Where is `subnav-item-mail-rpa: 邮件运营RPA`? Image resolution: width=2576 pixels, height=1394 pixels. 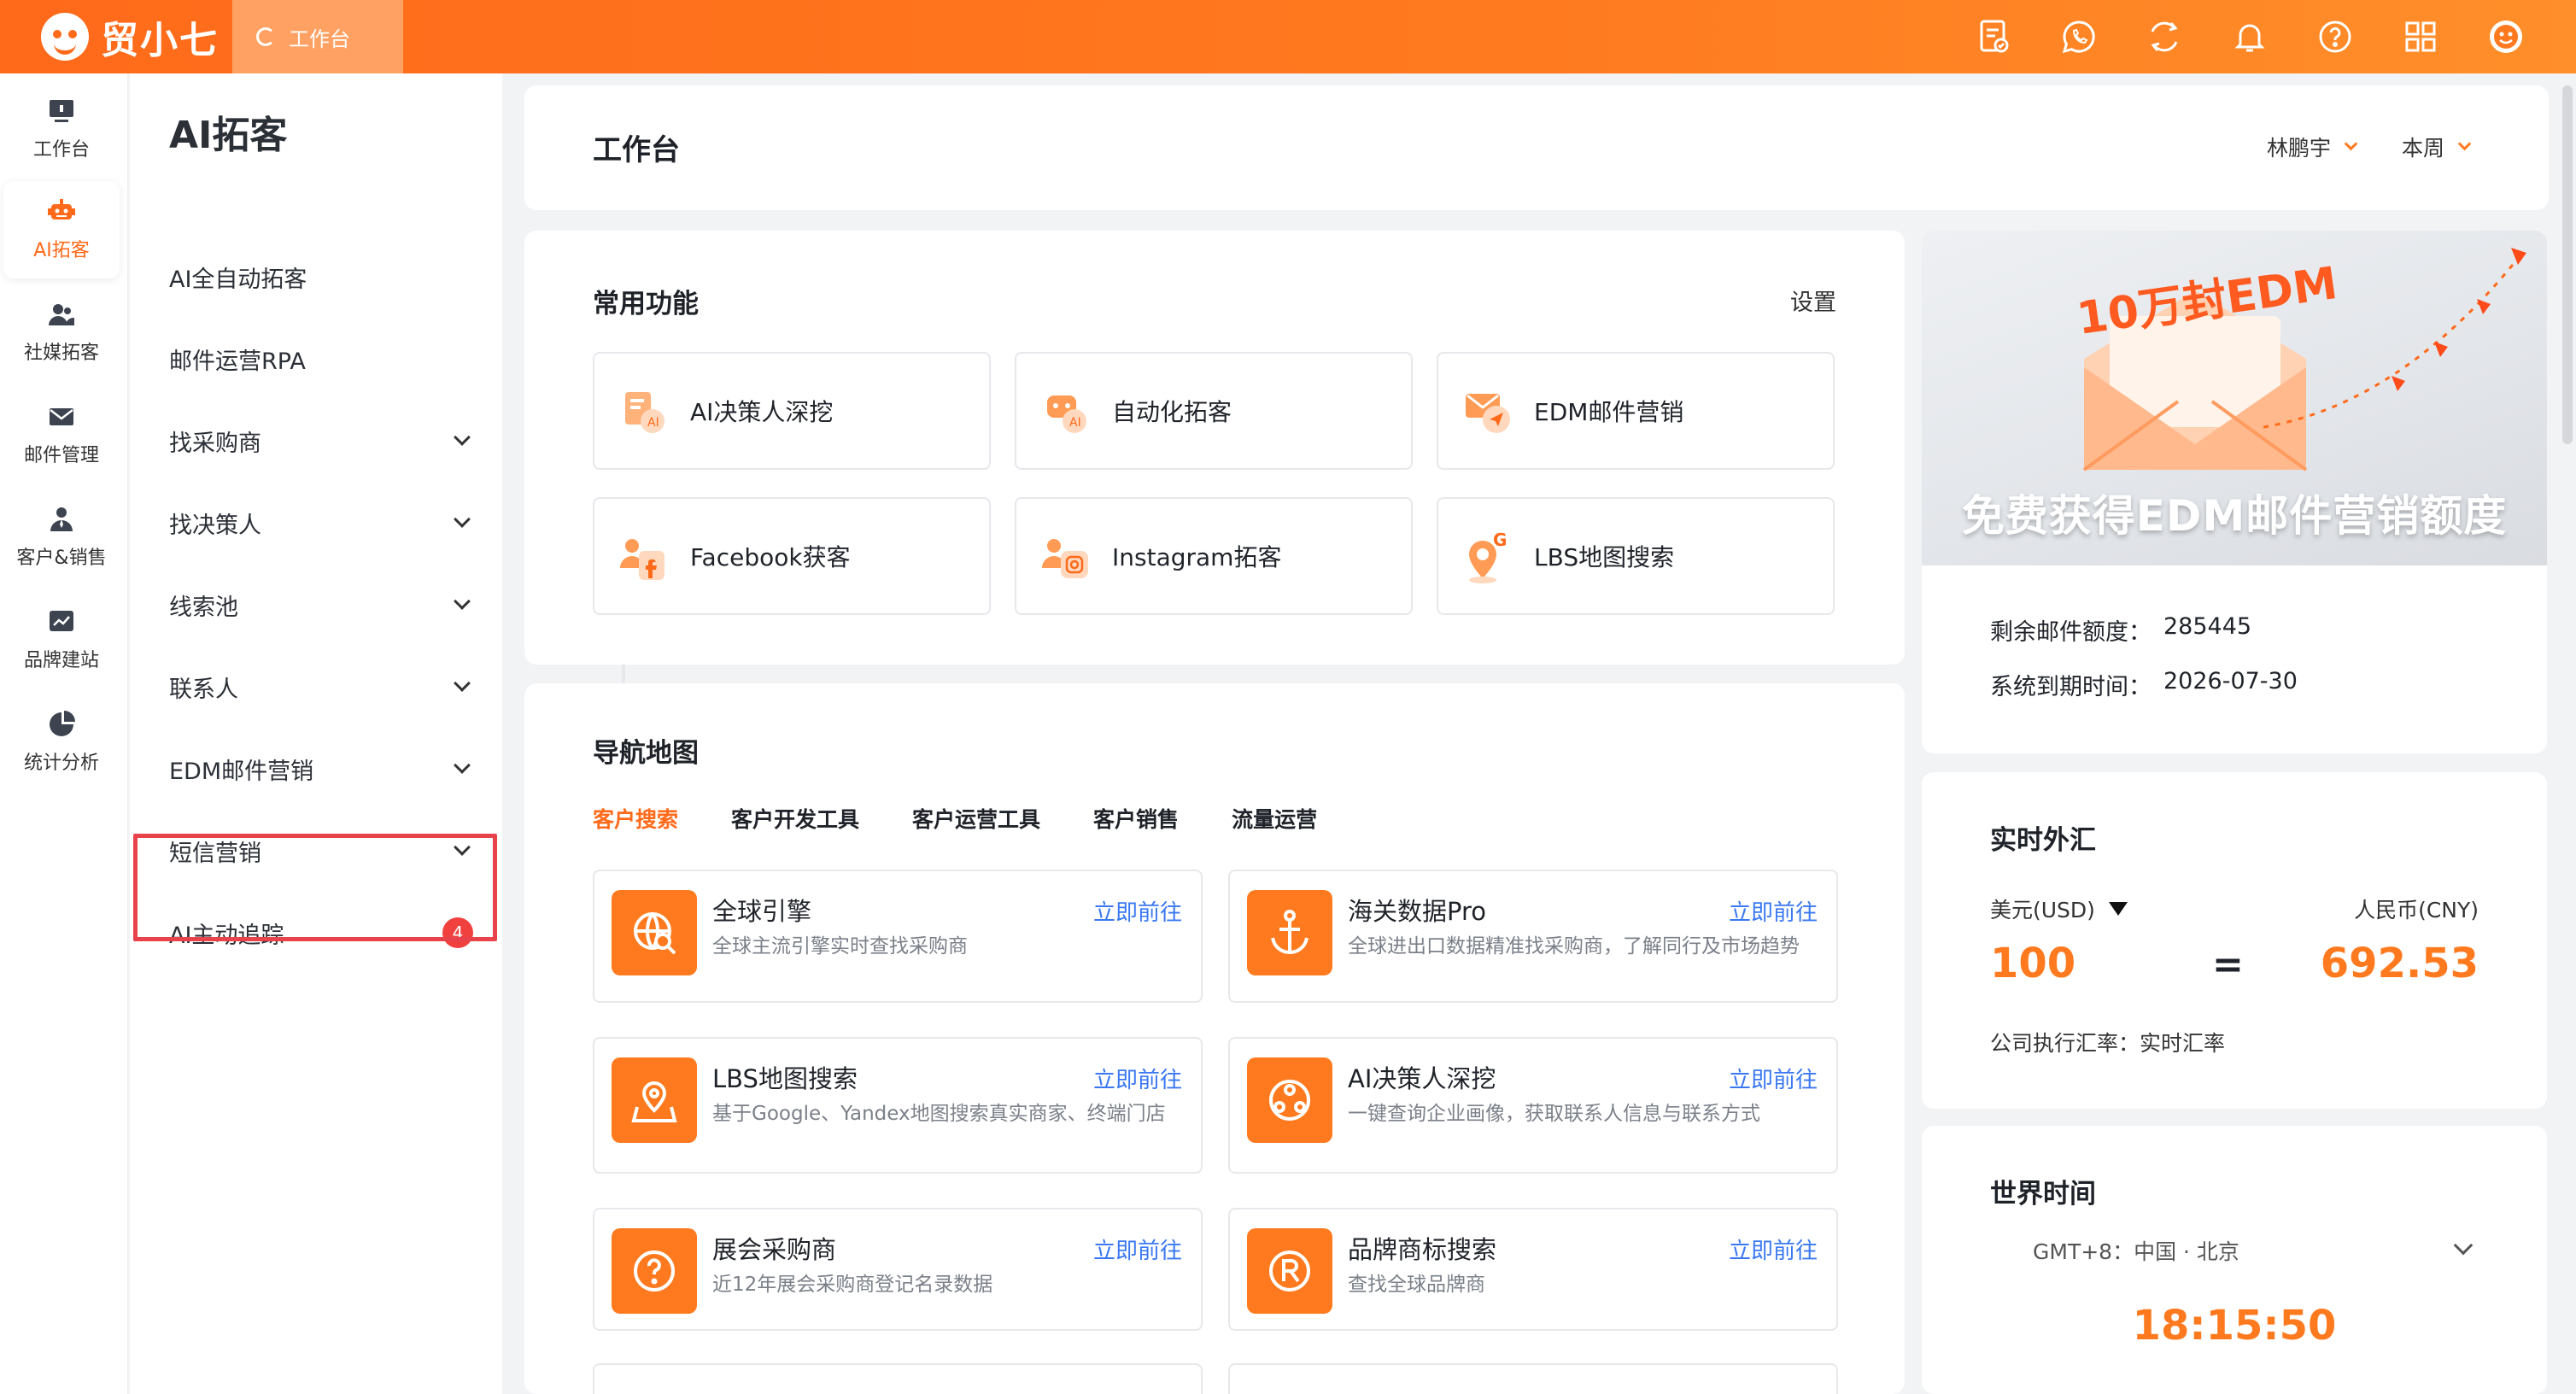
subnav-item-mail-rpa: 邮件运营RPA is located at coordinates (324, 358).